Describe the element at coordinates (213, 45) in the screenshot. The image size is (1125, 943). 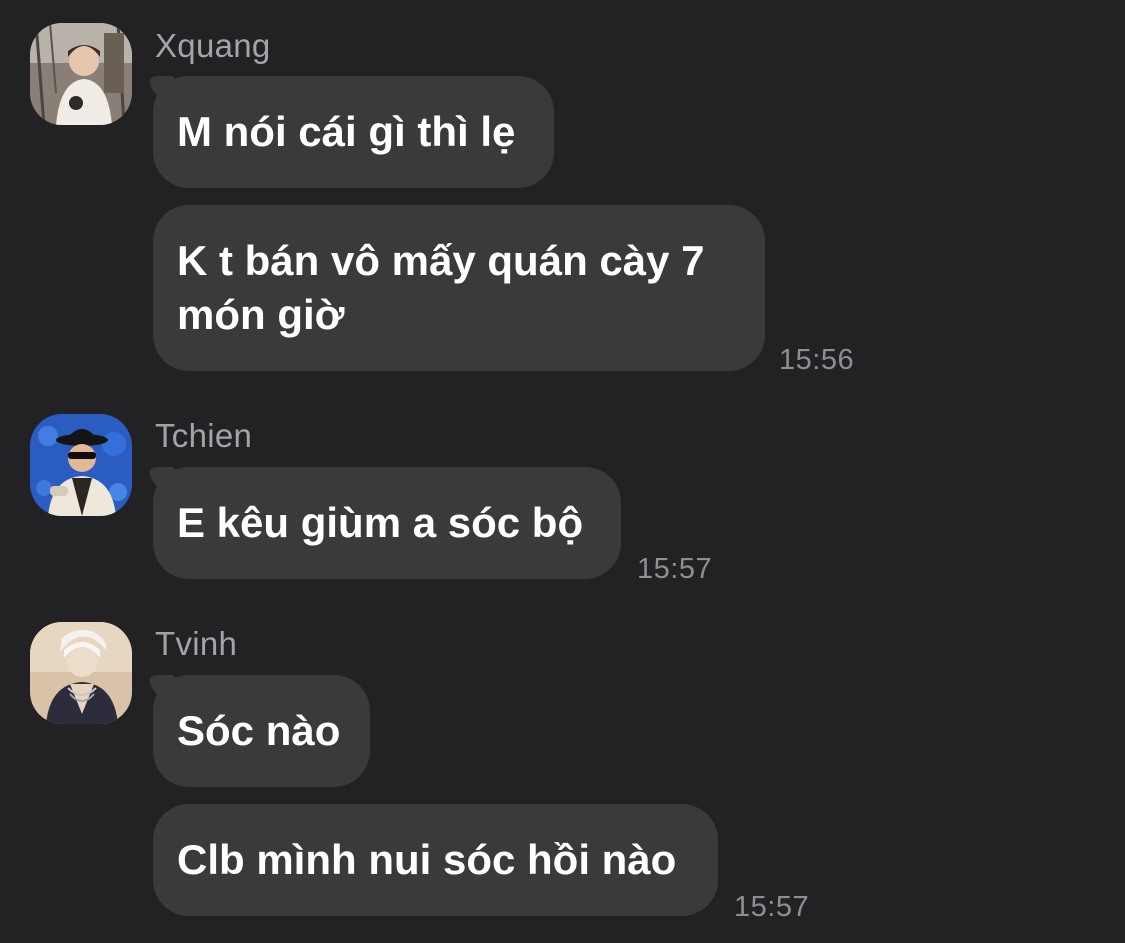
I see `sender-name: Xquang` at that location.